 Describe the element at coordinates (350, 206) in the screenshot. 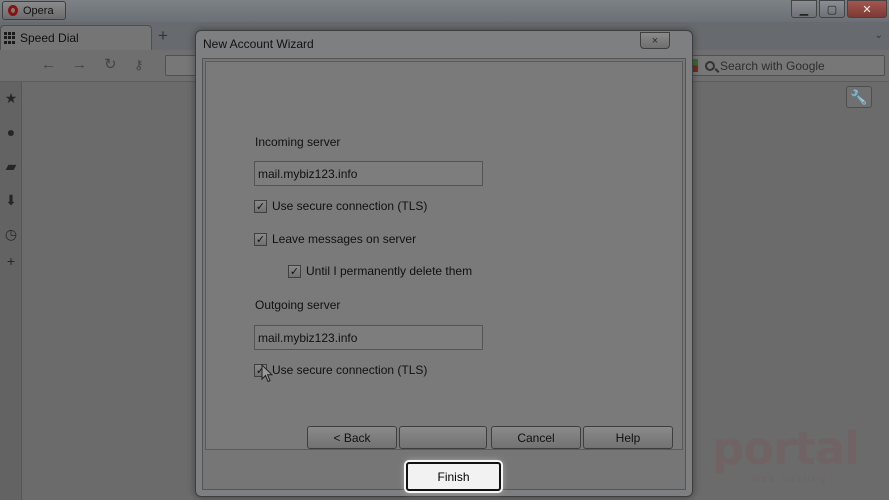

I see `incoming-tls-label: Use secure connection (TLS)` at that location.